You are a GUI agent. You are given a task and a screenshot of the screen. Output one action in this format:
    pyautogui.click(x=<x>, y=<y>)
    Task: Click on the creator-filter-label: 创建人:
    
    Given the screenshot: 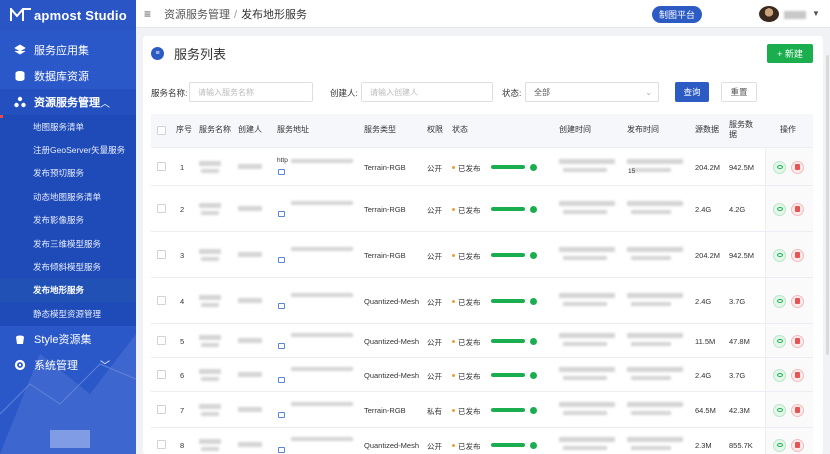 What is the action you would take?
    pyautogui.click(x=344, y=93)
    